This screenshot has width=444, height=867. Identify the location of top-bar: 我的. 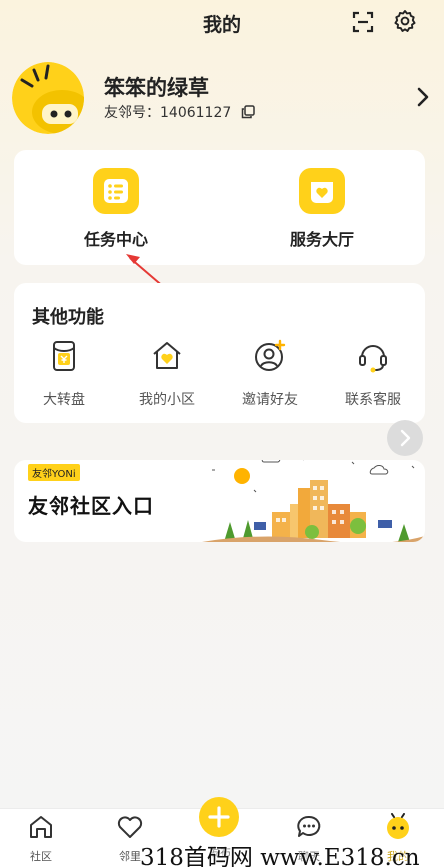
(222, 22).